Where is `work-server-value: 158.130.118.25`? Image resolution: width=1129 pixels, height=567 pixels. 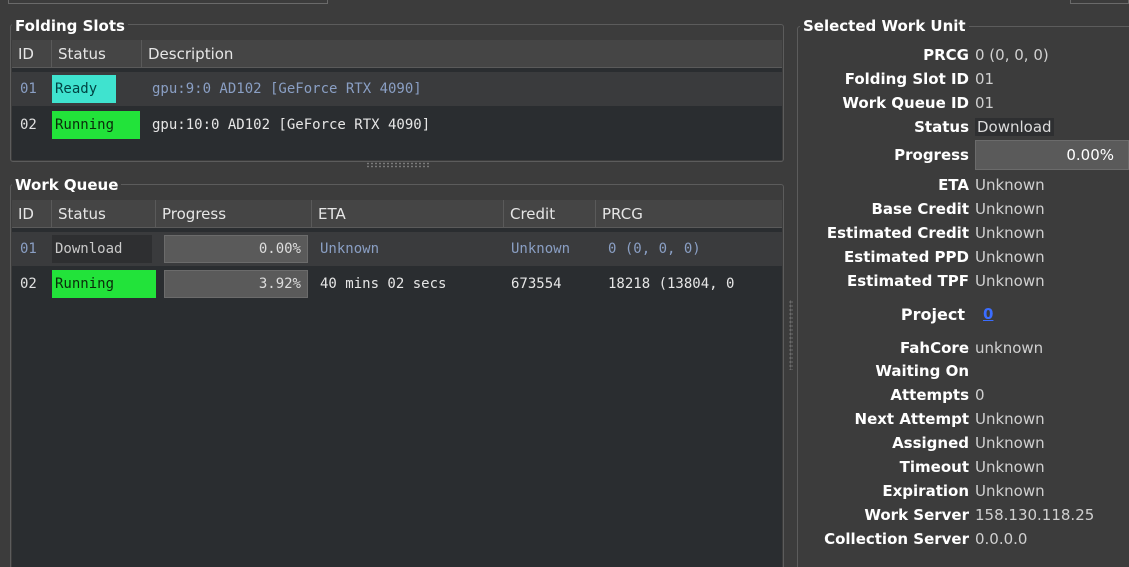
work-server-value: 158.130.118.25 is located at coordinates (1035, 515).